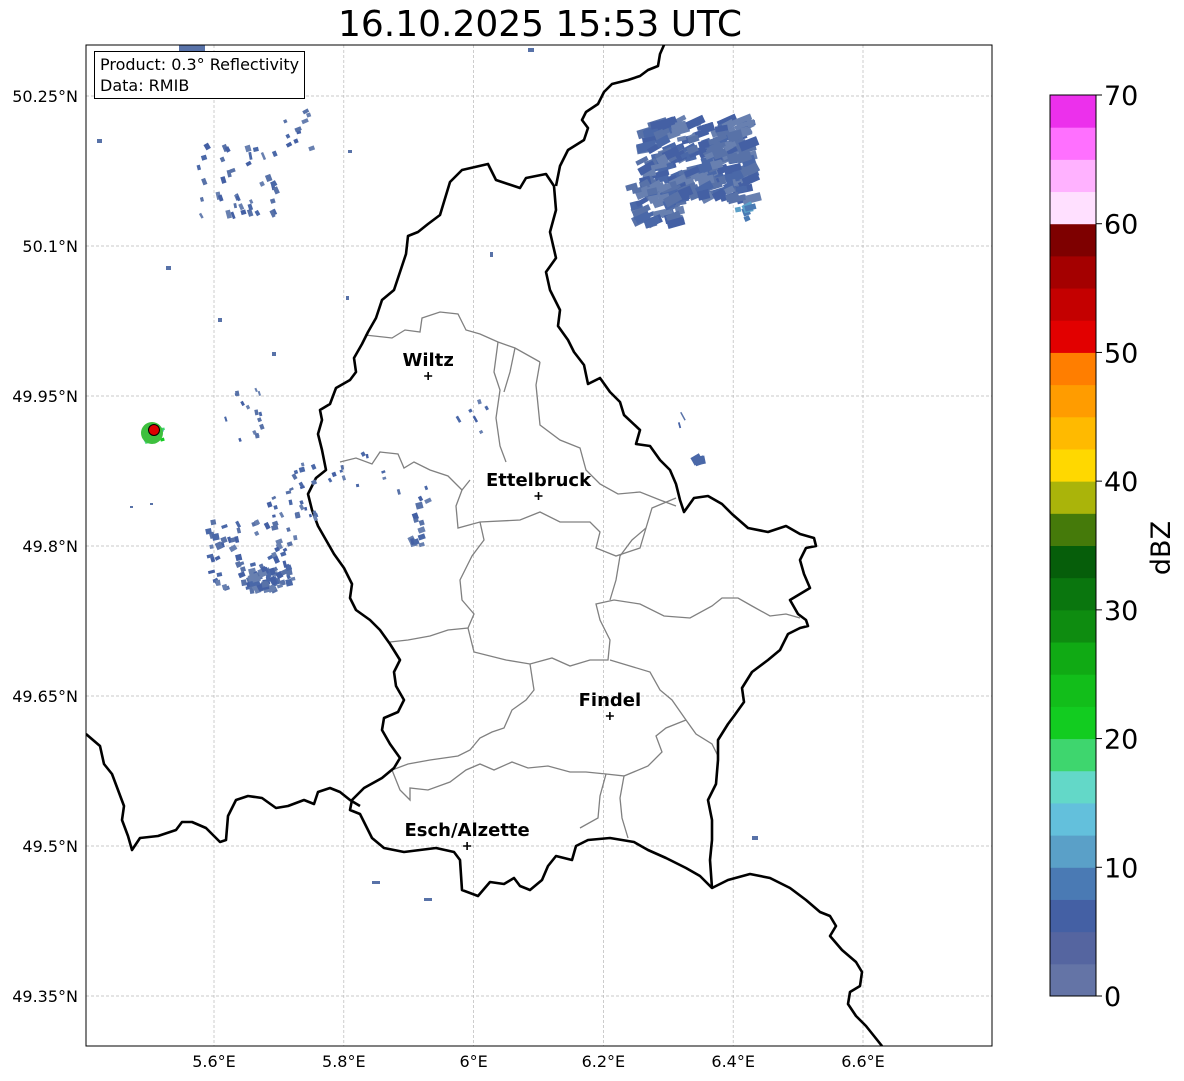 This screenshot has height=1081, width=1184. Describe the element at coordinates (45, 96) in the screenshot. I see `lat-tick-label: 50.25°N` at that location.